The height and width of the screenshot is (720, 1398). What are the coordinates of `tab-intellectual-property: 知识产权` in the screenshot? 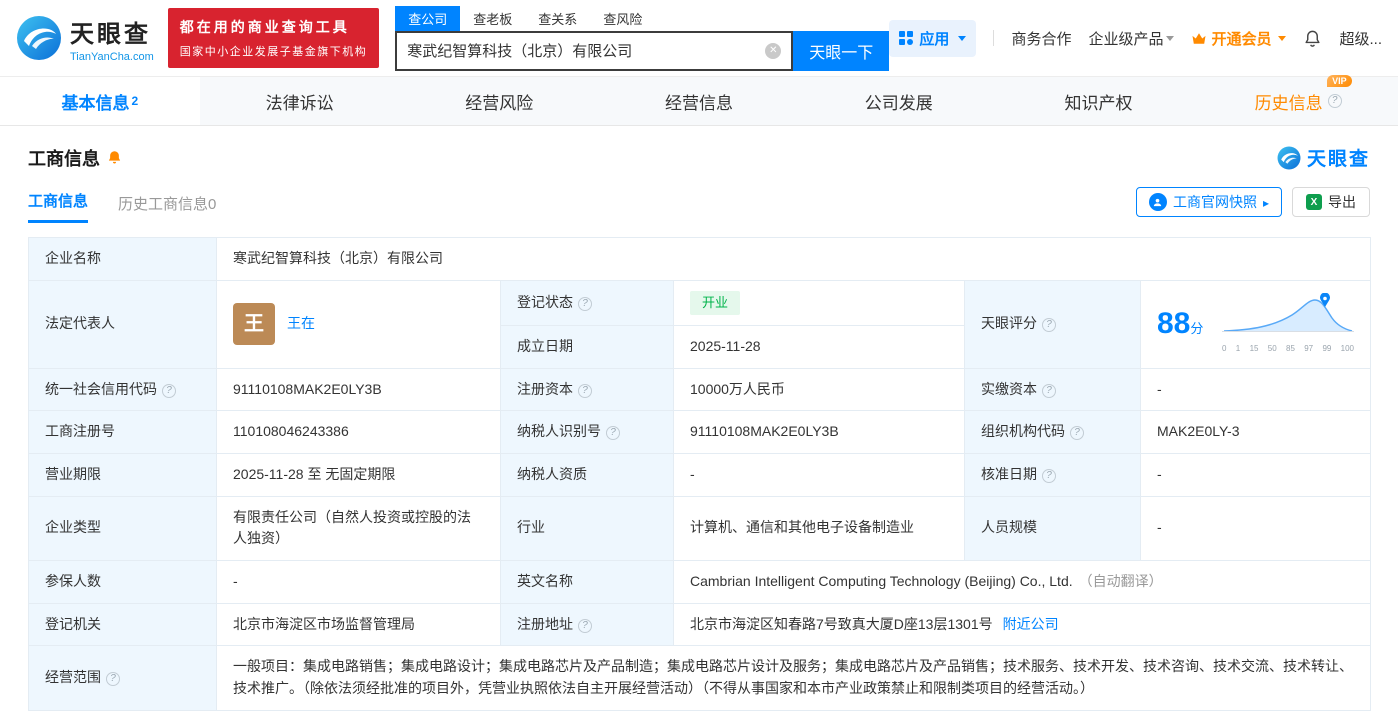 It's located at (1099, 101).